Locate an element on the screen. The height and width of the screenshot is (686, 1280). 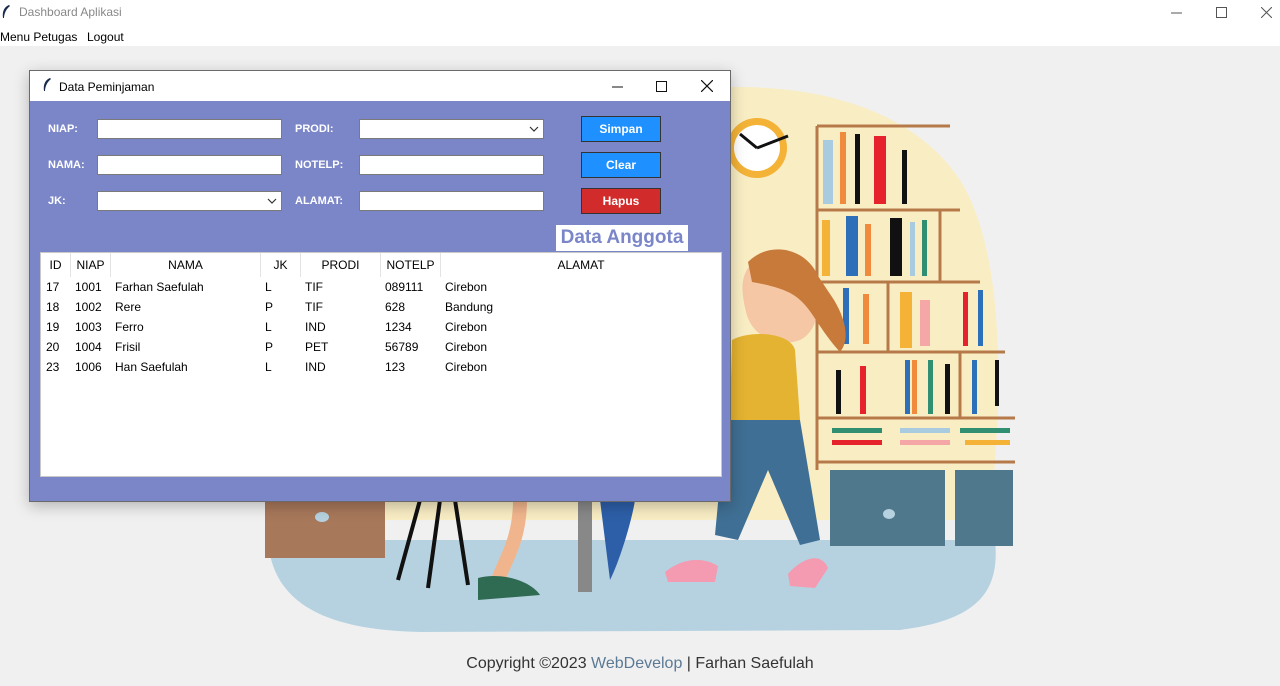
table-row: 23 1006 Han Saefulah L IND 123 Cirebon is located at coordinates (381, 367).